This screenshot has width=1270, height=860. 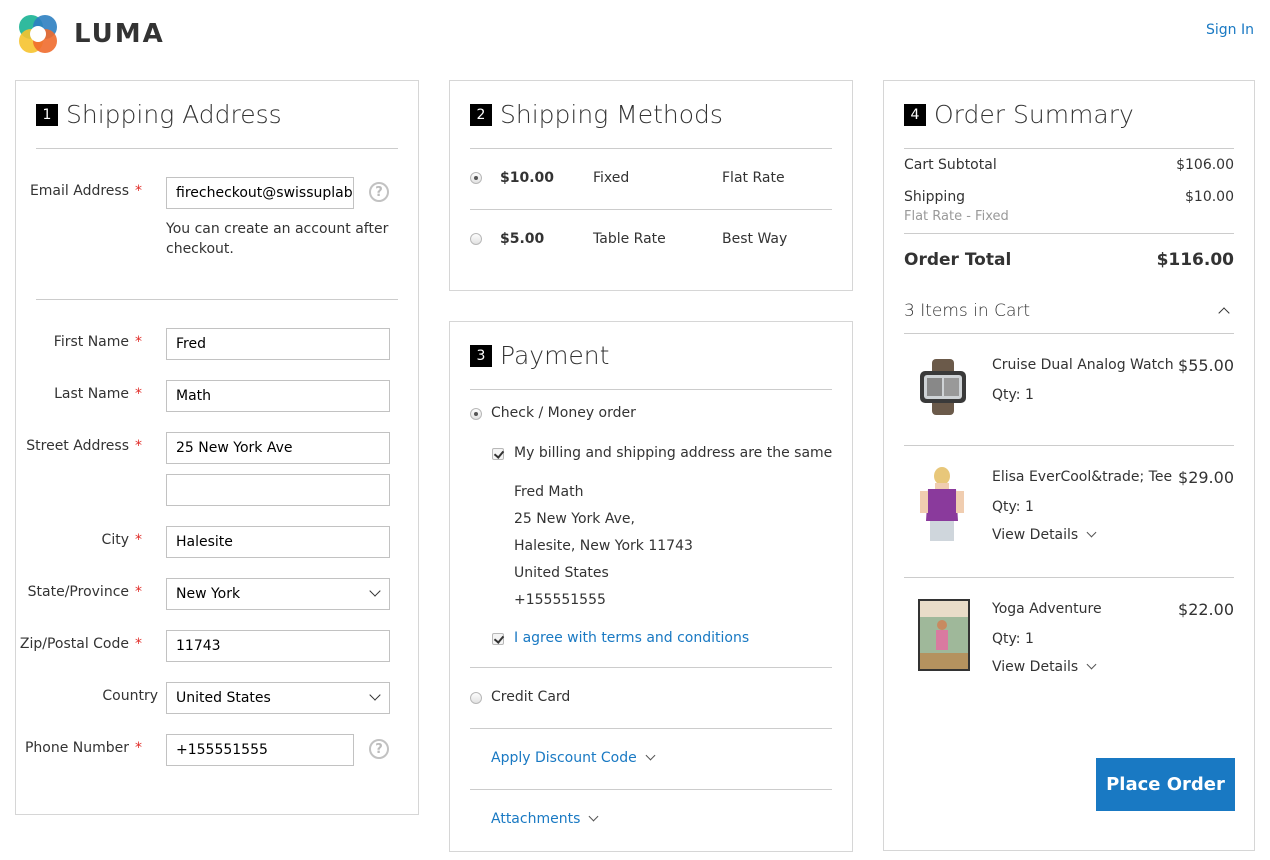 I want to click on first-name-label: First Name, so click(x=91, y=342).